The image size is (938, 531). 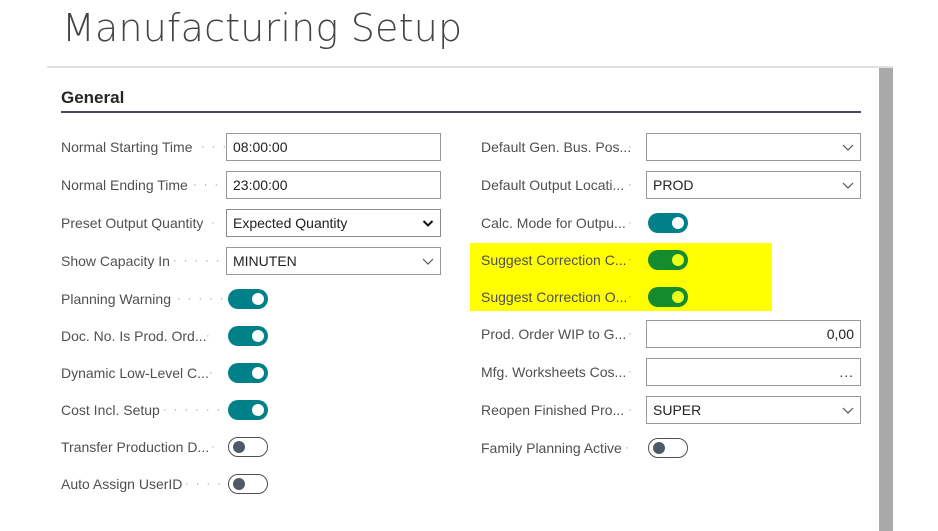 I want to click on prod-order-wip-to-gl-input: 0,00, so click(x=753, y=334).